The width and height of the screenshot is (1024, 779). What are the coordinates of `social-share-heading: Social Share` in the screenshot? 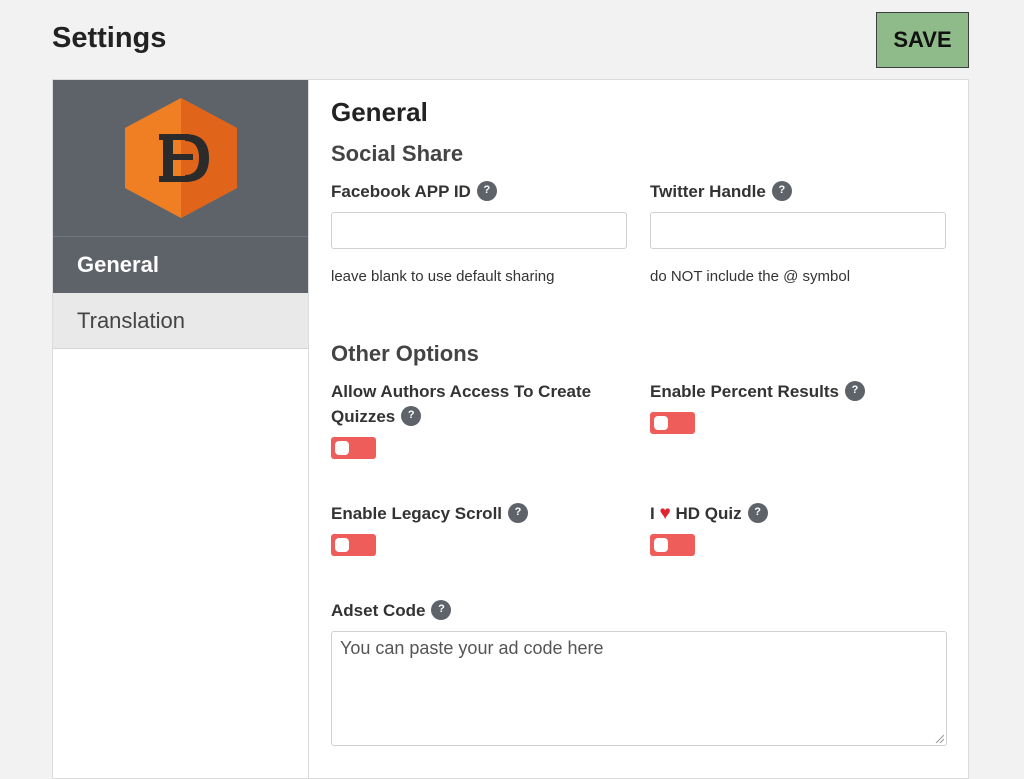 It's located at (397, 153).